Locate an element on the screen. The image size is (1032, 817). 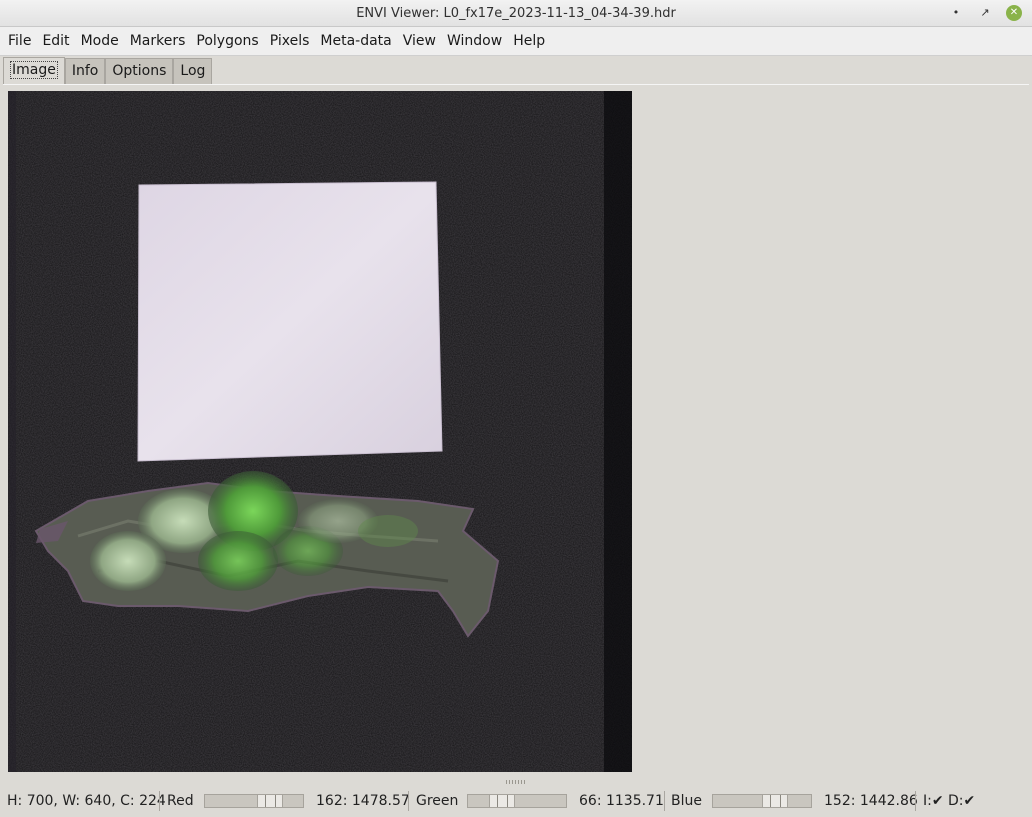
menu-markers: Markers is located at coordinates (158, 41).